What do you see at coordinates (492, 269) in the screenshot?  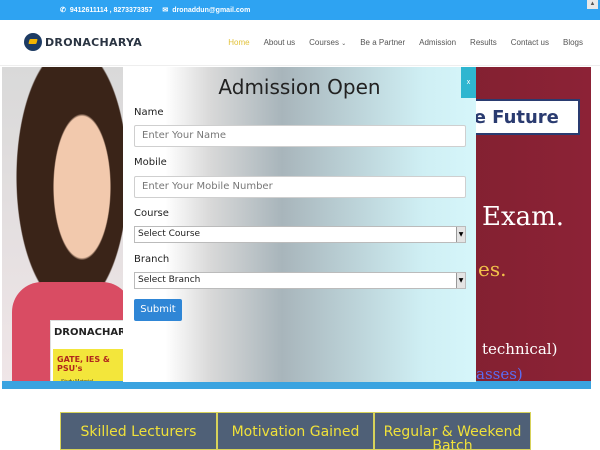 I see `banner-line-es: es.` at bounding box center [492, 269].